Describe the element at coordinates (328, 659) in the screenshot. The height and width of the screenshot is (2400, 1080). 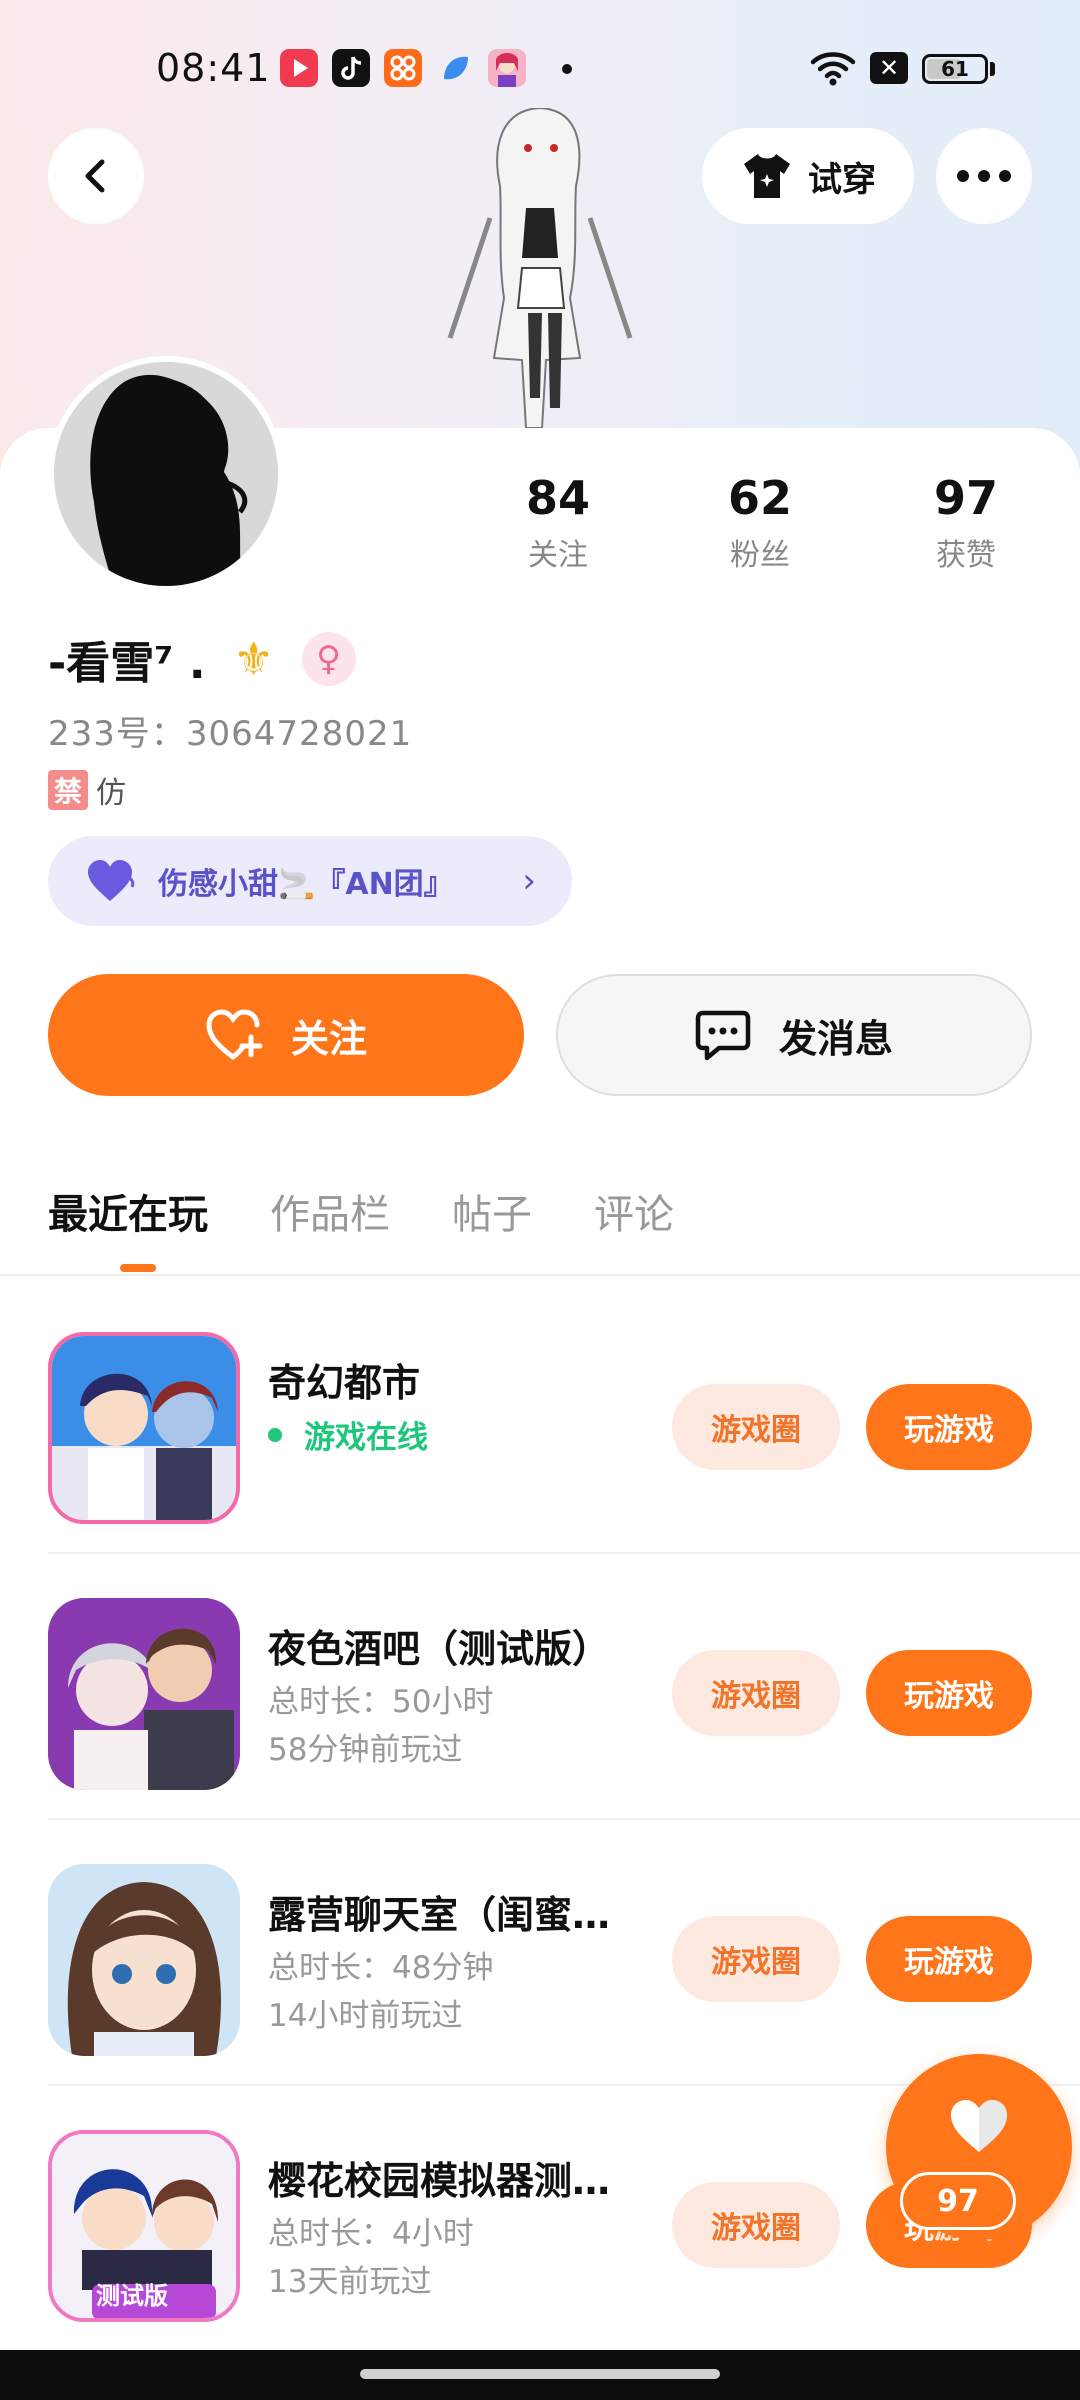
I see `female-gender-icon: ♀` at that location.